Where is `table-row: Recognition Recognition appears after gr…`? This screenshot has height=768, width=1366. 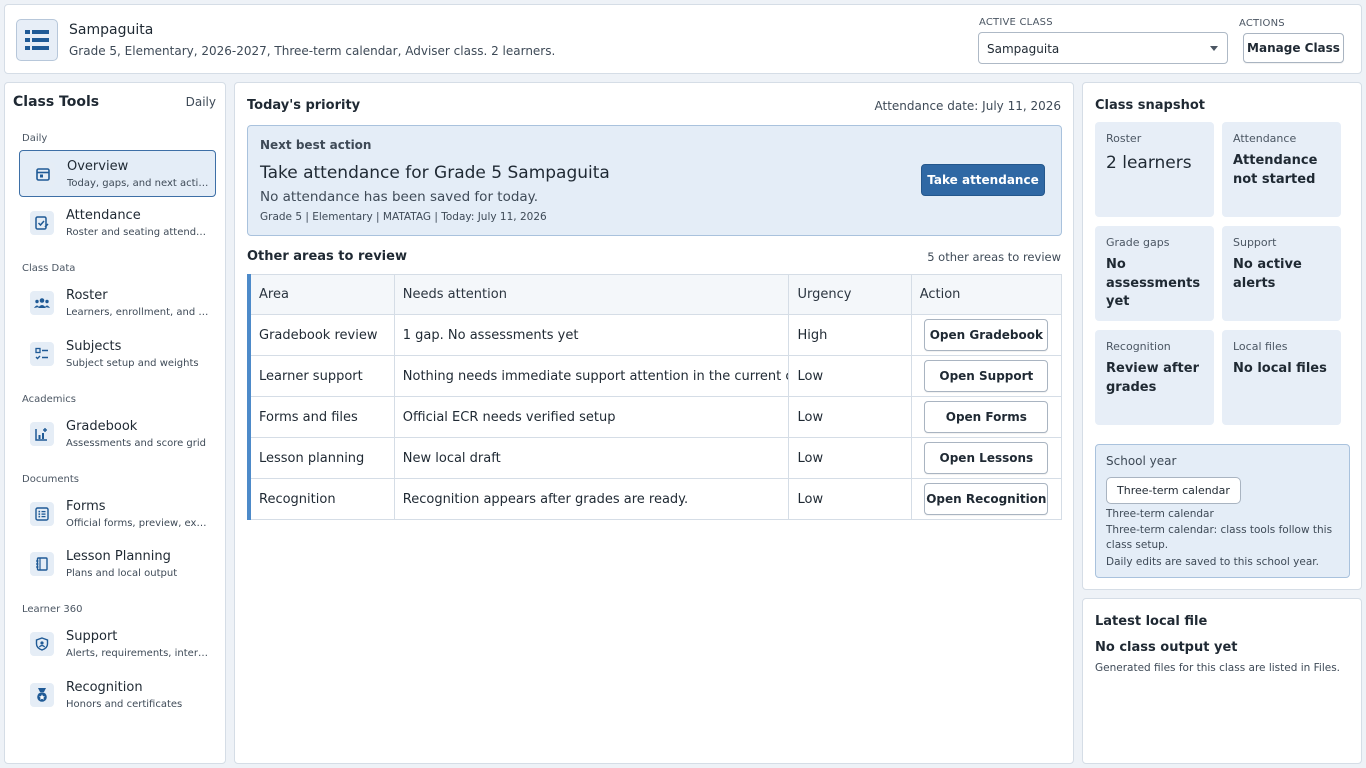 table-row: Recognition Recognition appears after gr… is located at coordinates (656, 499).